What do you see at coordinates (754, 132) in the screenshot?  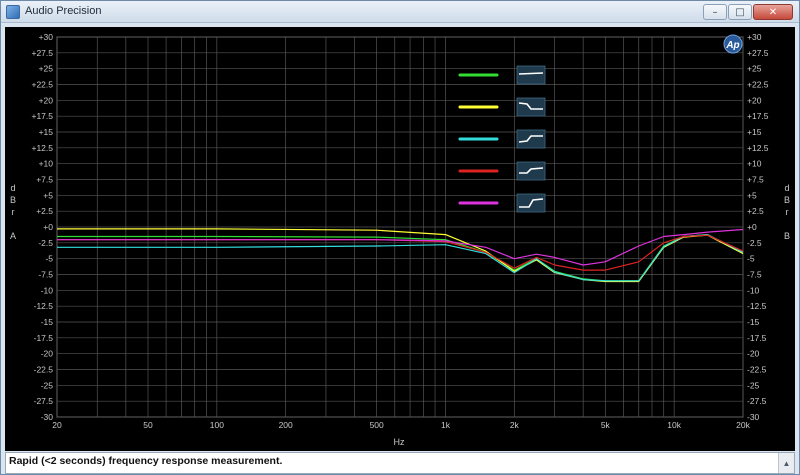 I see `y-tick-label-right: +15` at bounding box center [754, 132].